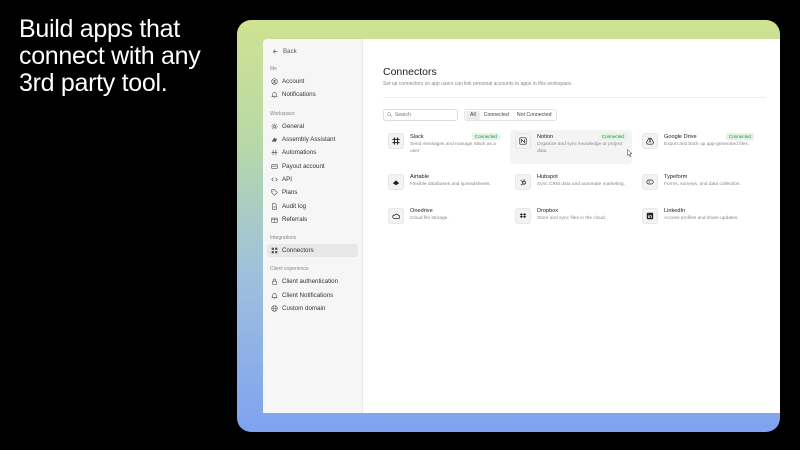 This screenshot has height=450, width=800. Describe the element at coordinates (312, 126) in the screenshot. I see `sidebar-item-general: General` at that location.